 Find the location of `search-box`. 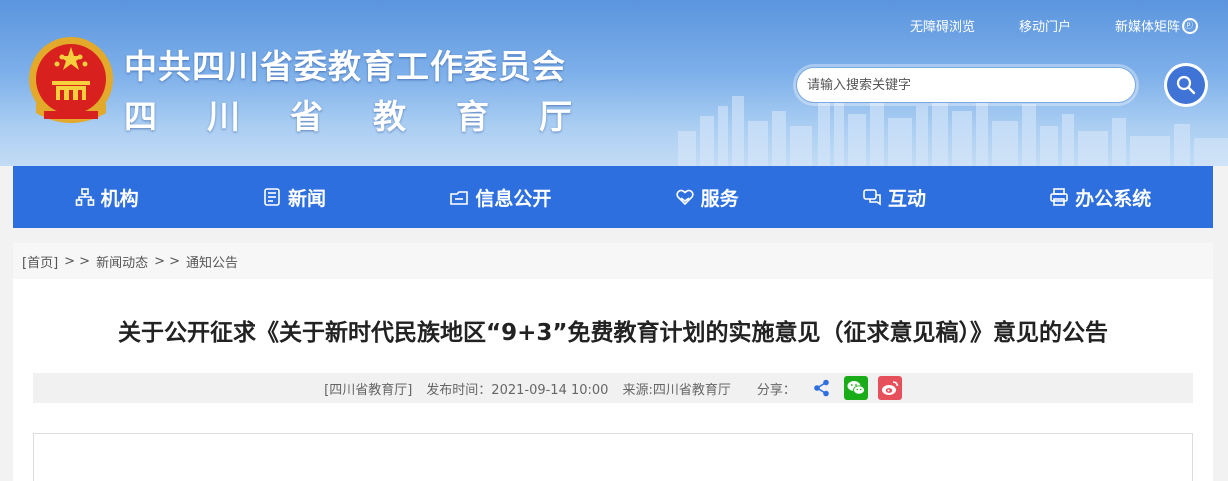

search-box is located at coordinates (966, 85).